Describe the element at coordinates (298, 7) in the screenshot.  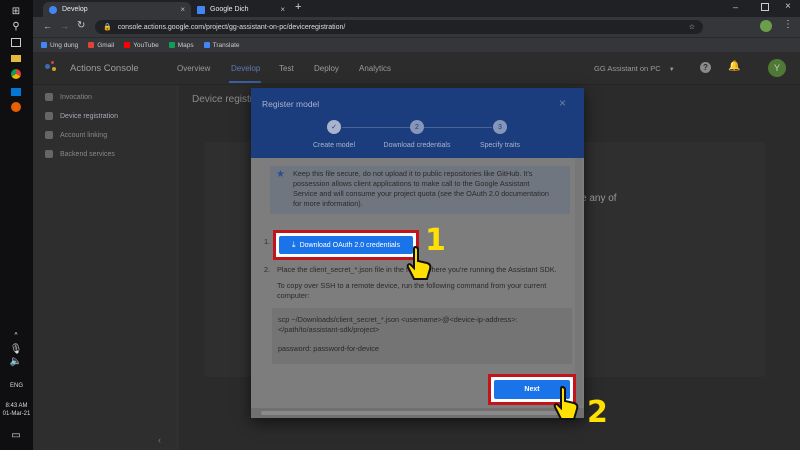
I see `new-tab-icon: +` at that location.